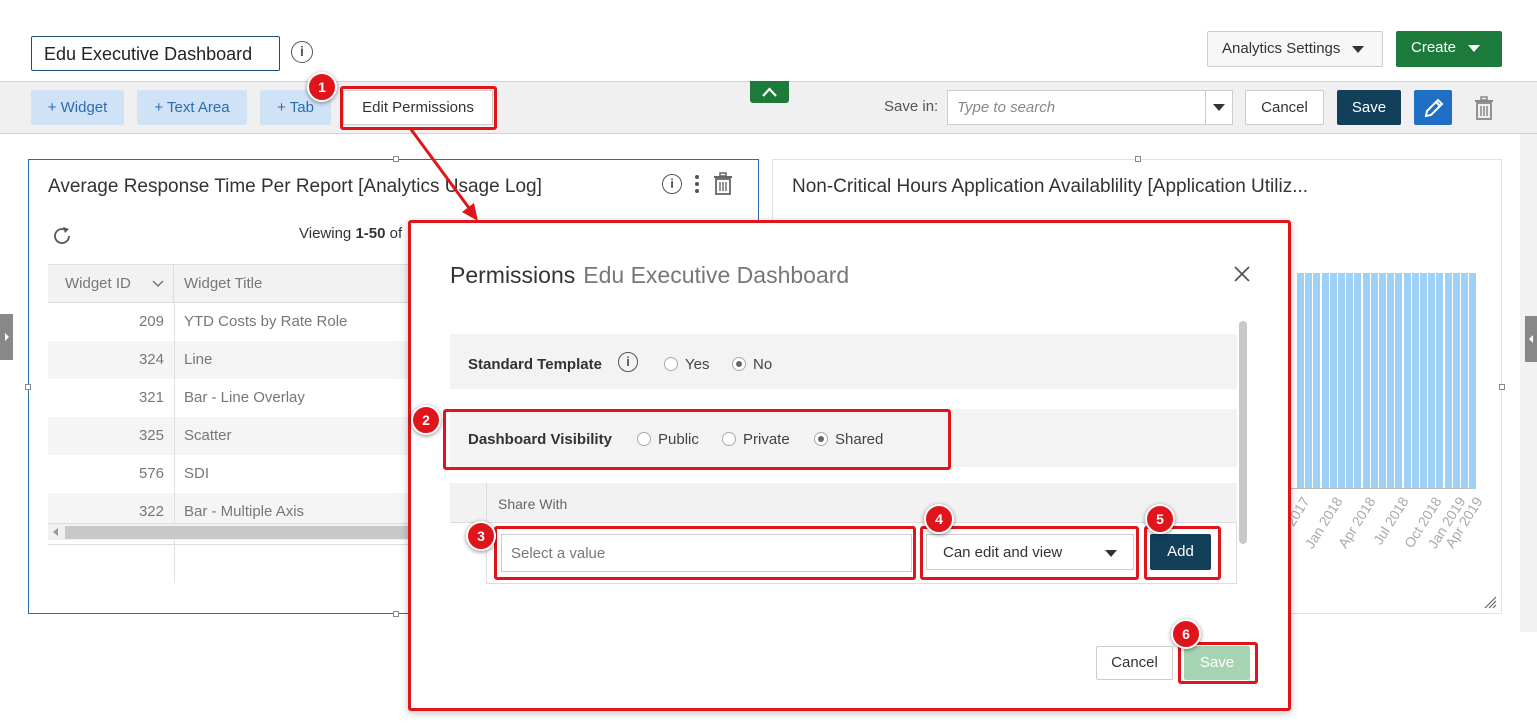 This screenshot has height=727, width=1537. Describe the element at coordinates (705, 553) in the screenshot. I see `highlight-share-select` at that location.